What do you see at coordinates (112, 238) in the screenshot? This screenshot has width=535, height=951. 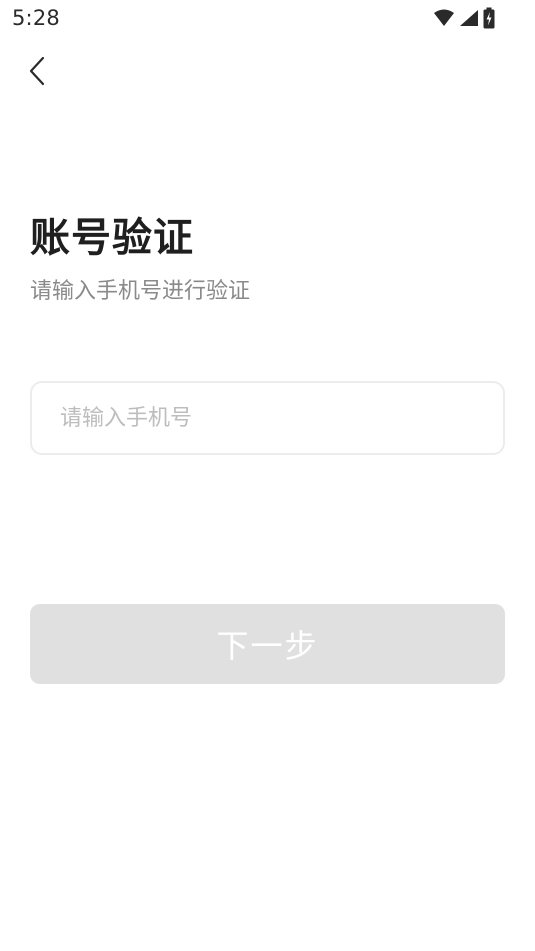 I see `page-title: 账号验证` at bounding box center [112, 238].